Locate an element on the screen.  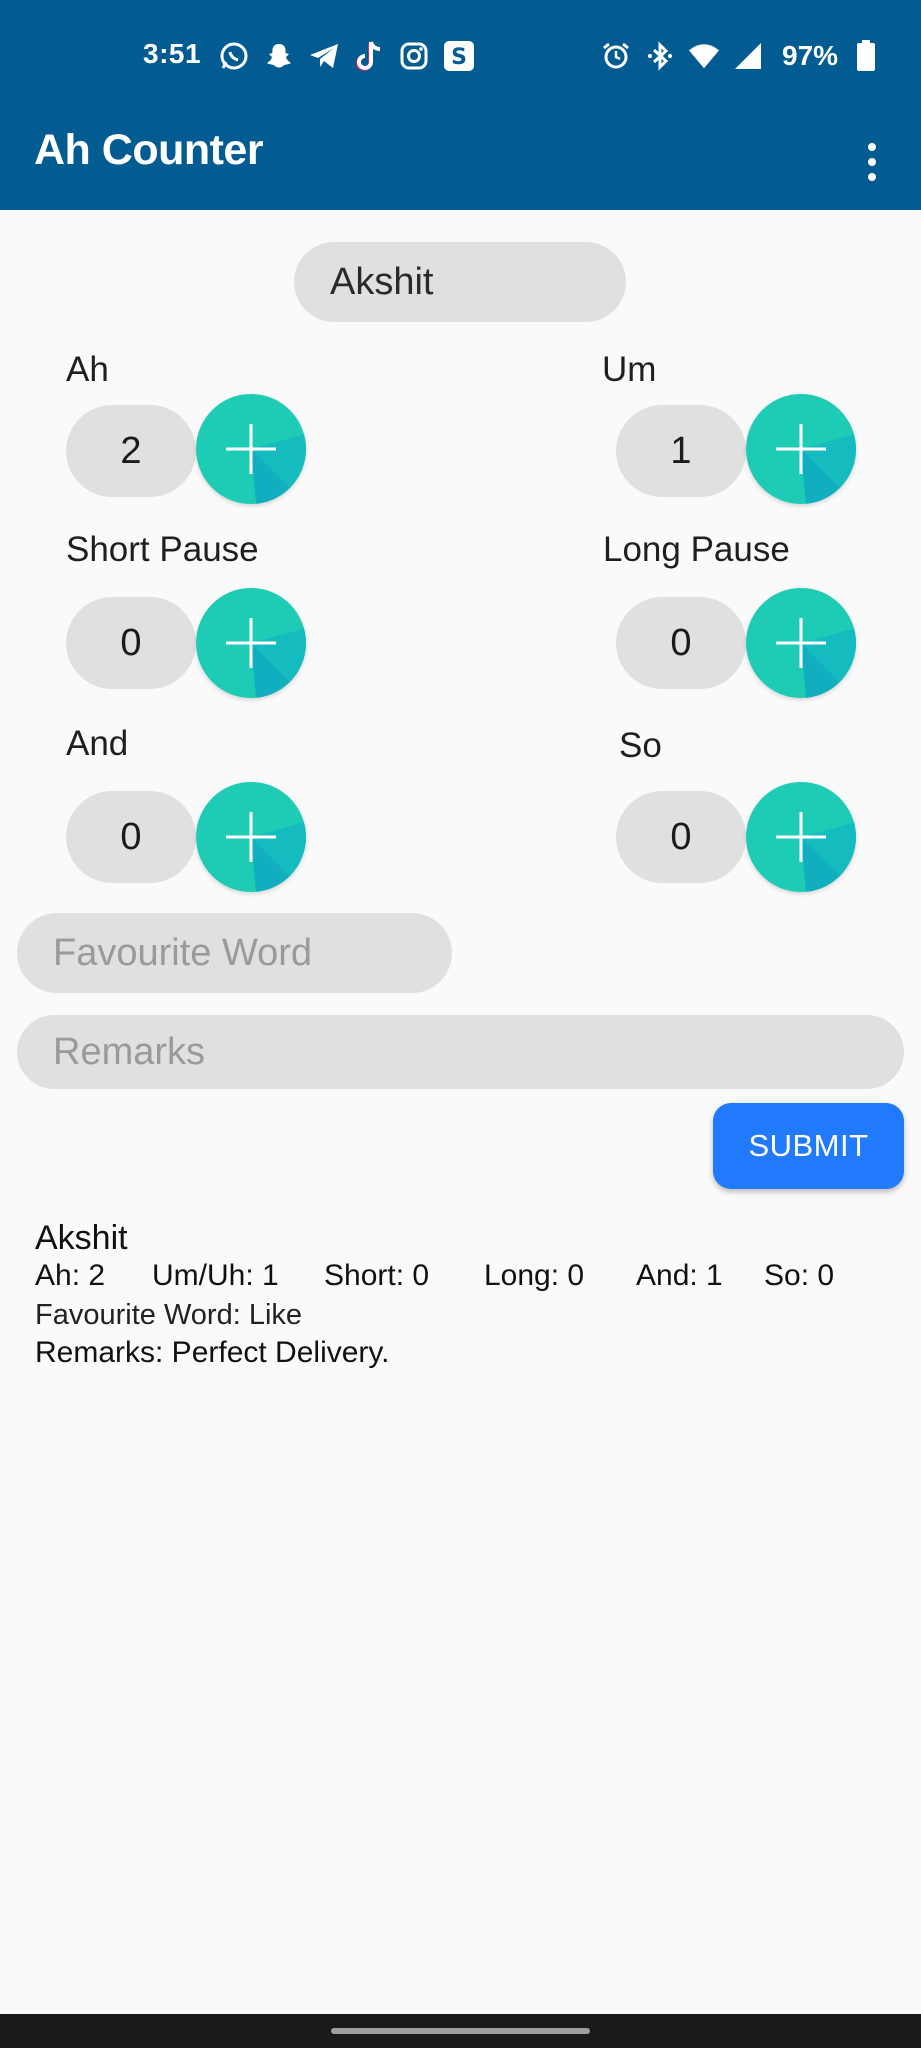
result-stat-um: Um/Uh: 1 is located at coordinates (215, 1275).